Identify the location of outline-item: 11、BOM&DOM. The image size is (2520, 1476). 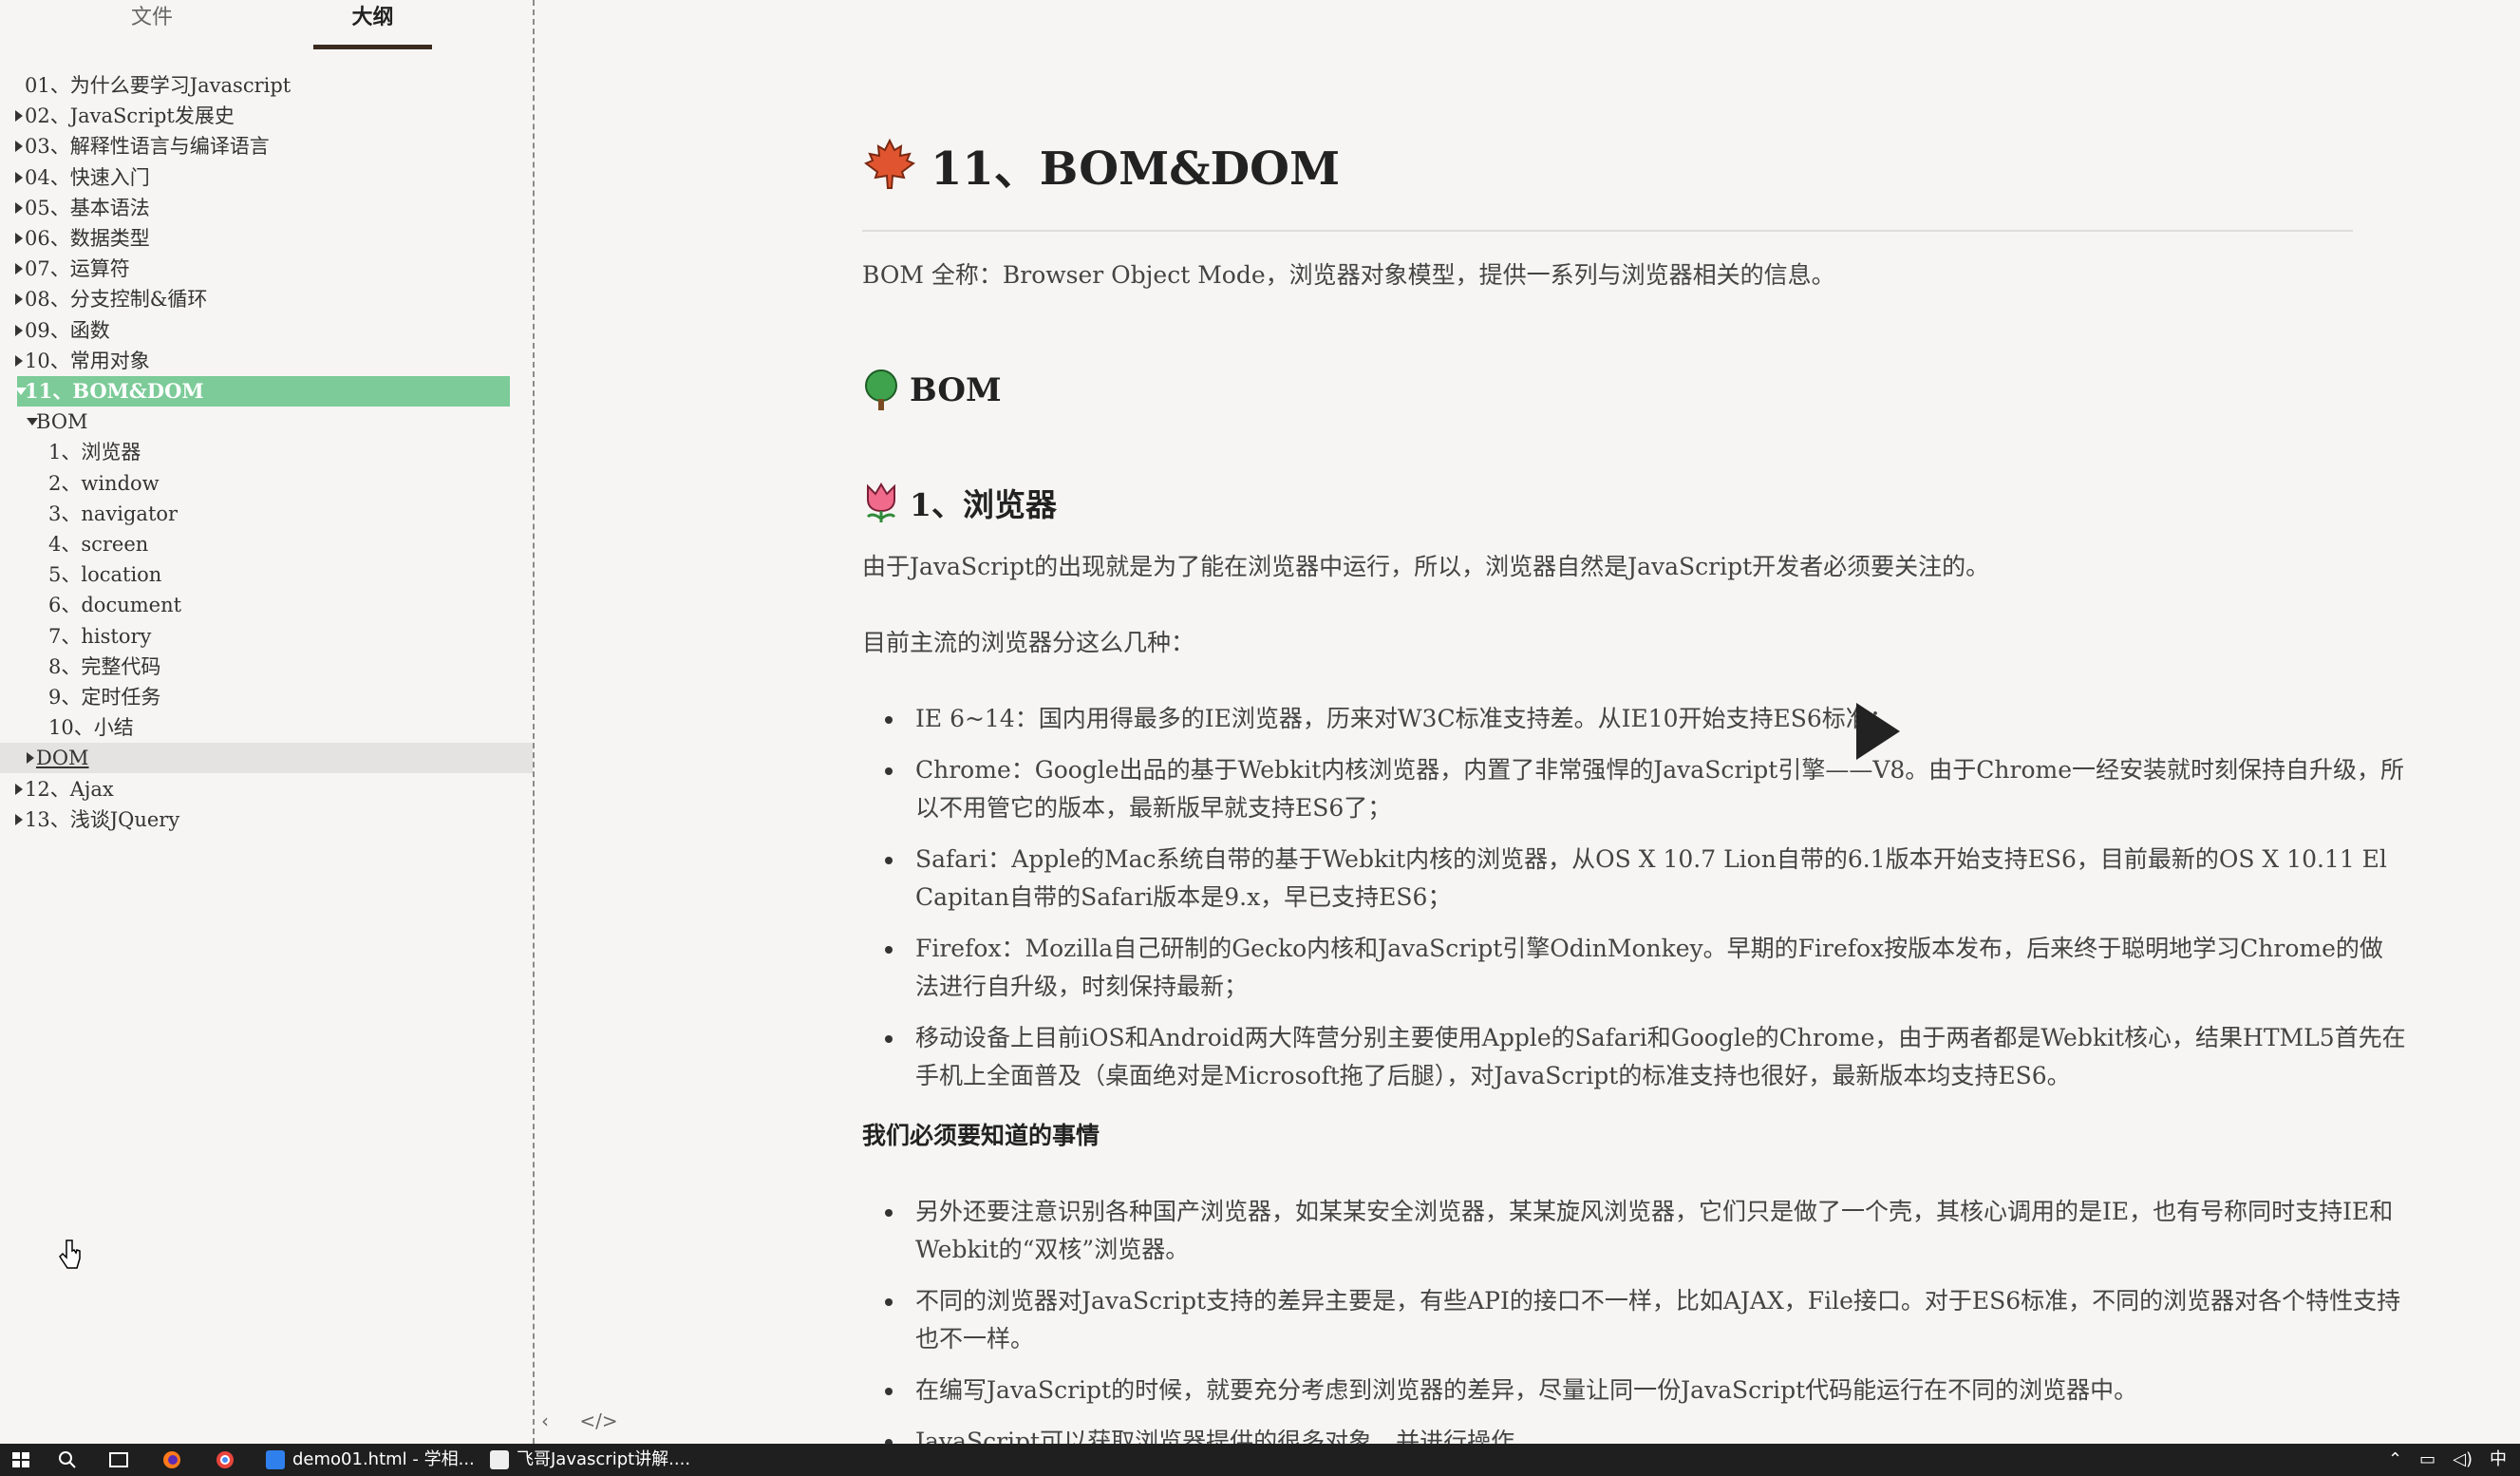
(262, 391).